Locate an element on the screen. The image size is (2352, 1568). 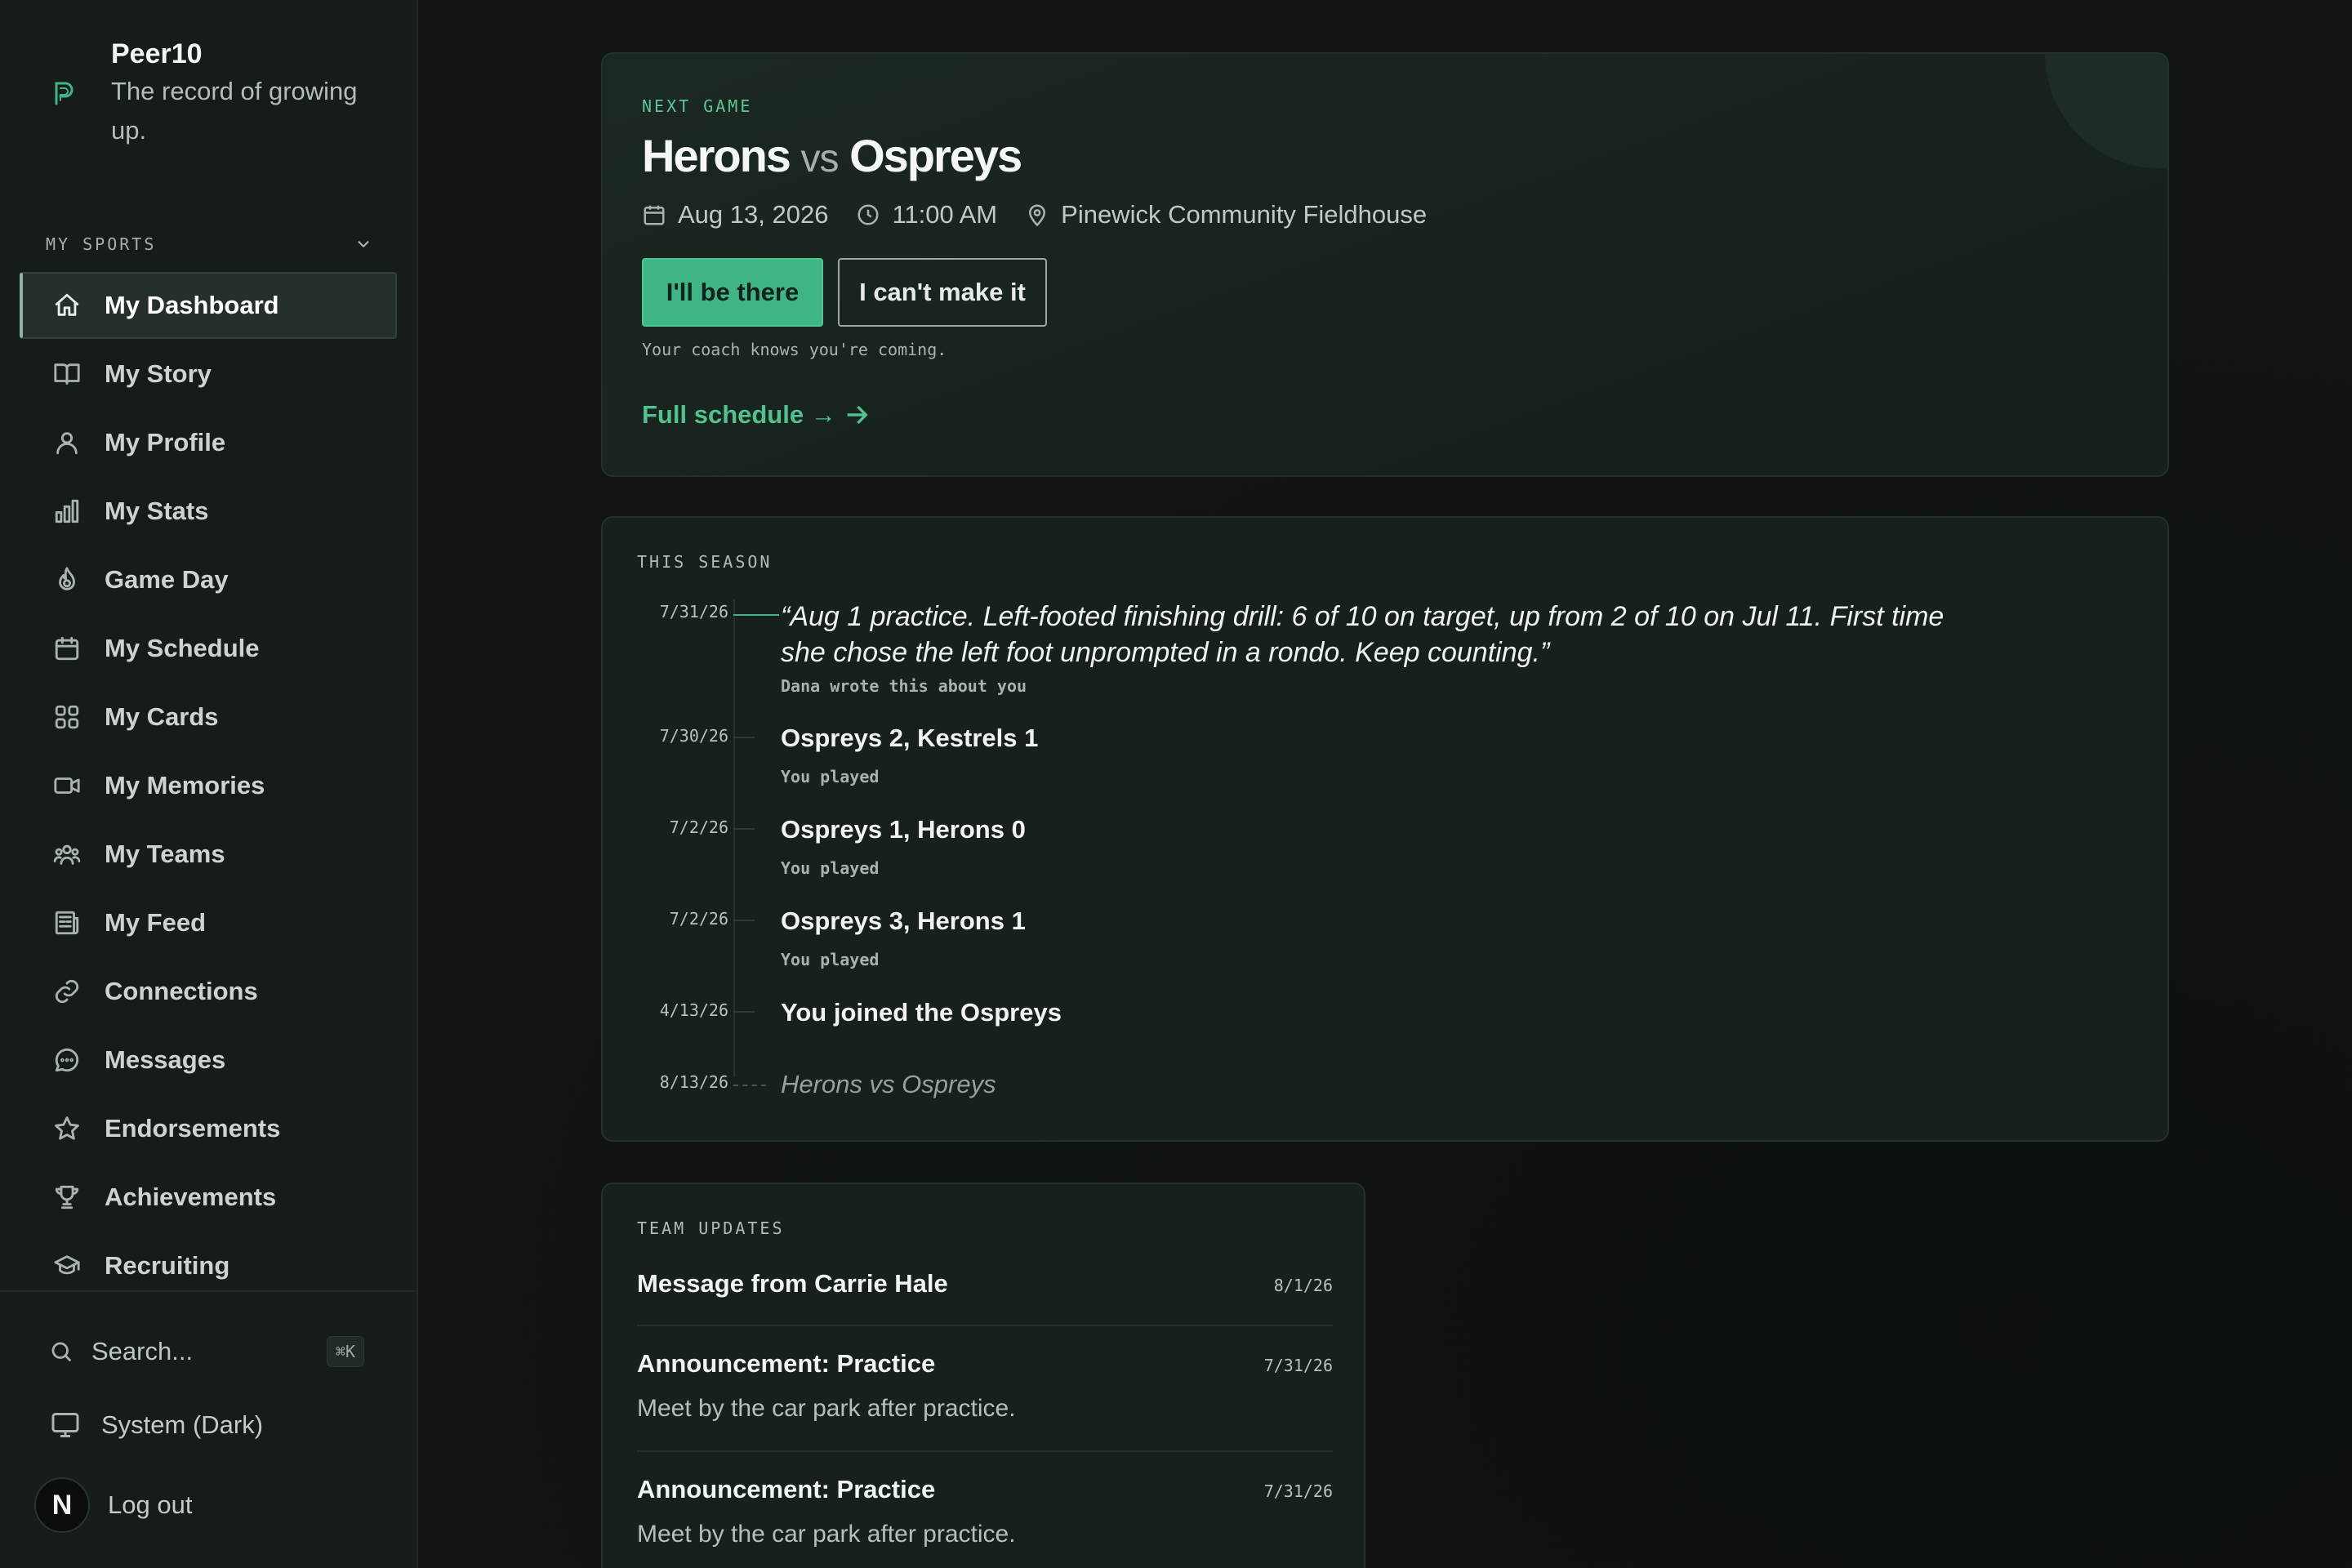
home-team: Herons is located at coordinates (716, 155).